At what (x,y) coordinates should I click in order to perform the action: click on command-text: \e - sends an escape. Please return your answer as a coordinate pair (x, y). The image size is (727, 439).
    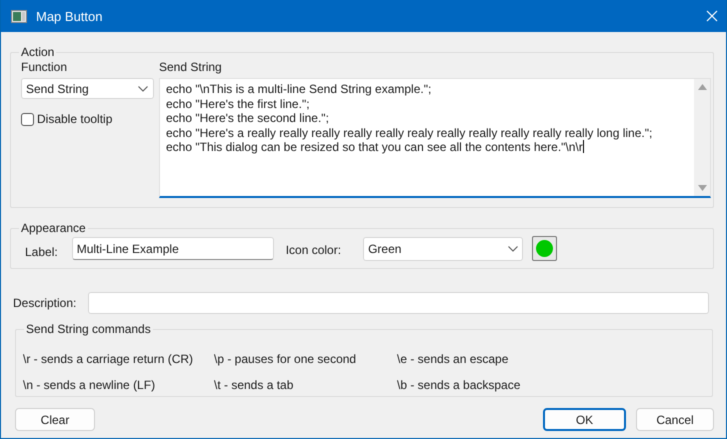
    Looking at the image, I should click on (453, 360).